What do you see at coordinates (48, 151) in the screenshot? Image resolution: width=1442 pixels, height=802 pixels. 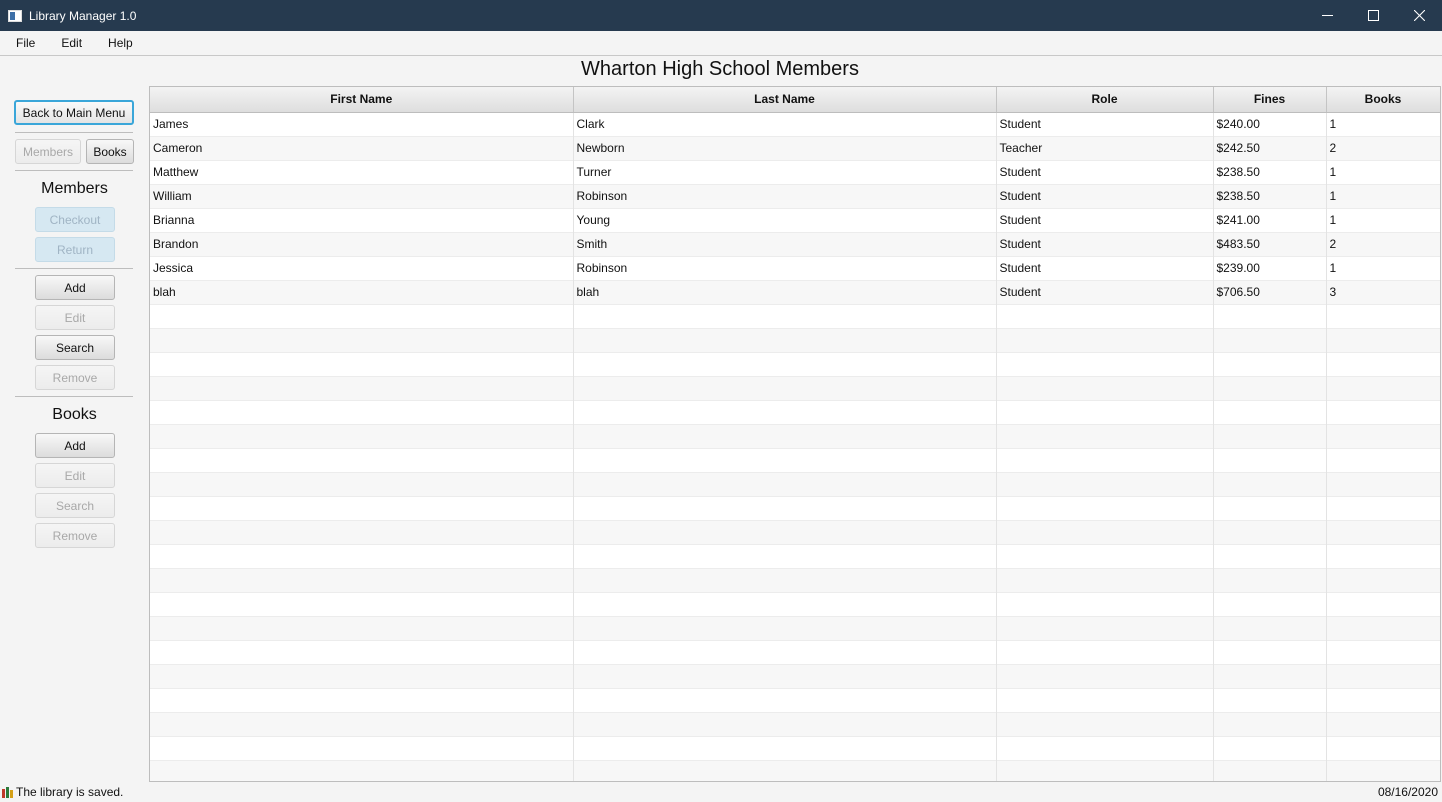 I see `members-tab-button: Members` at bounding box center [48, 151].